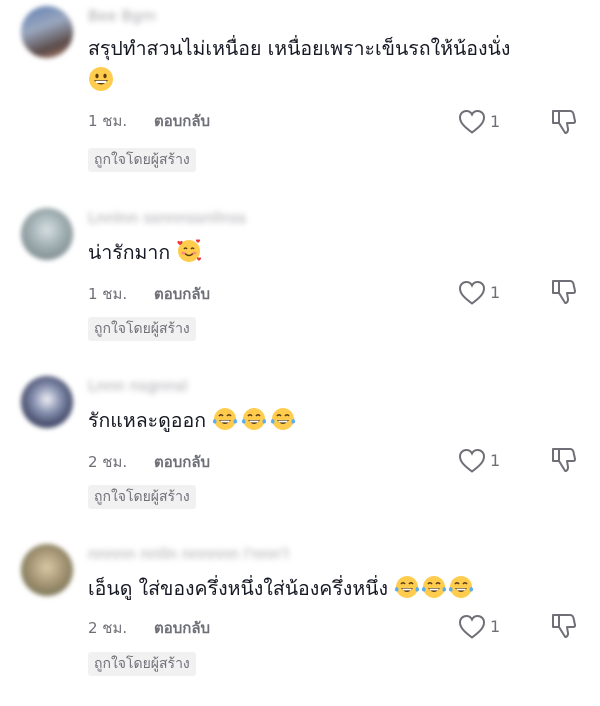 This screenshot has width=600, height=706. What do you see at coordinates (323, 420) in the screenshot?
I see `comment-text: รักแหละดูออก` at bounding box center [323, 420].